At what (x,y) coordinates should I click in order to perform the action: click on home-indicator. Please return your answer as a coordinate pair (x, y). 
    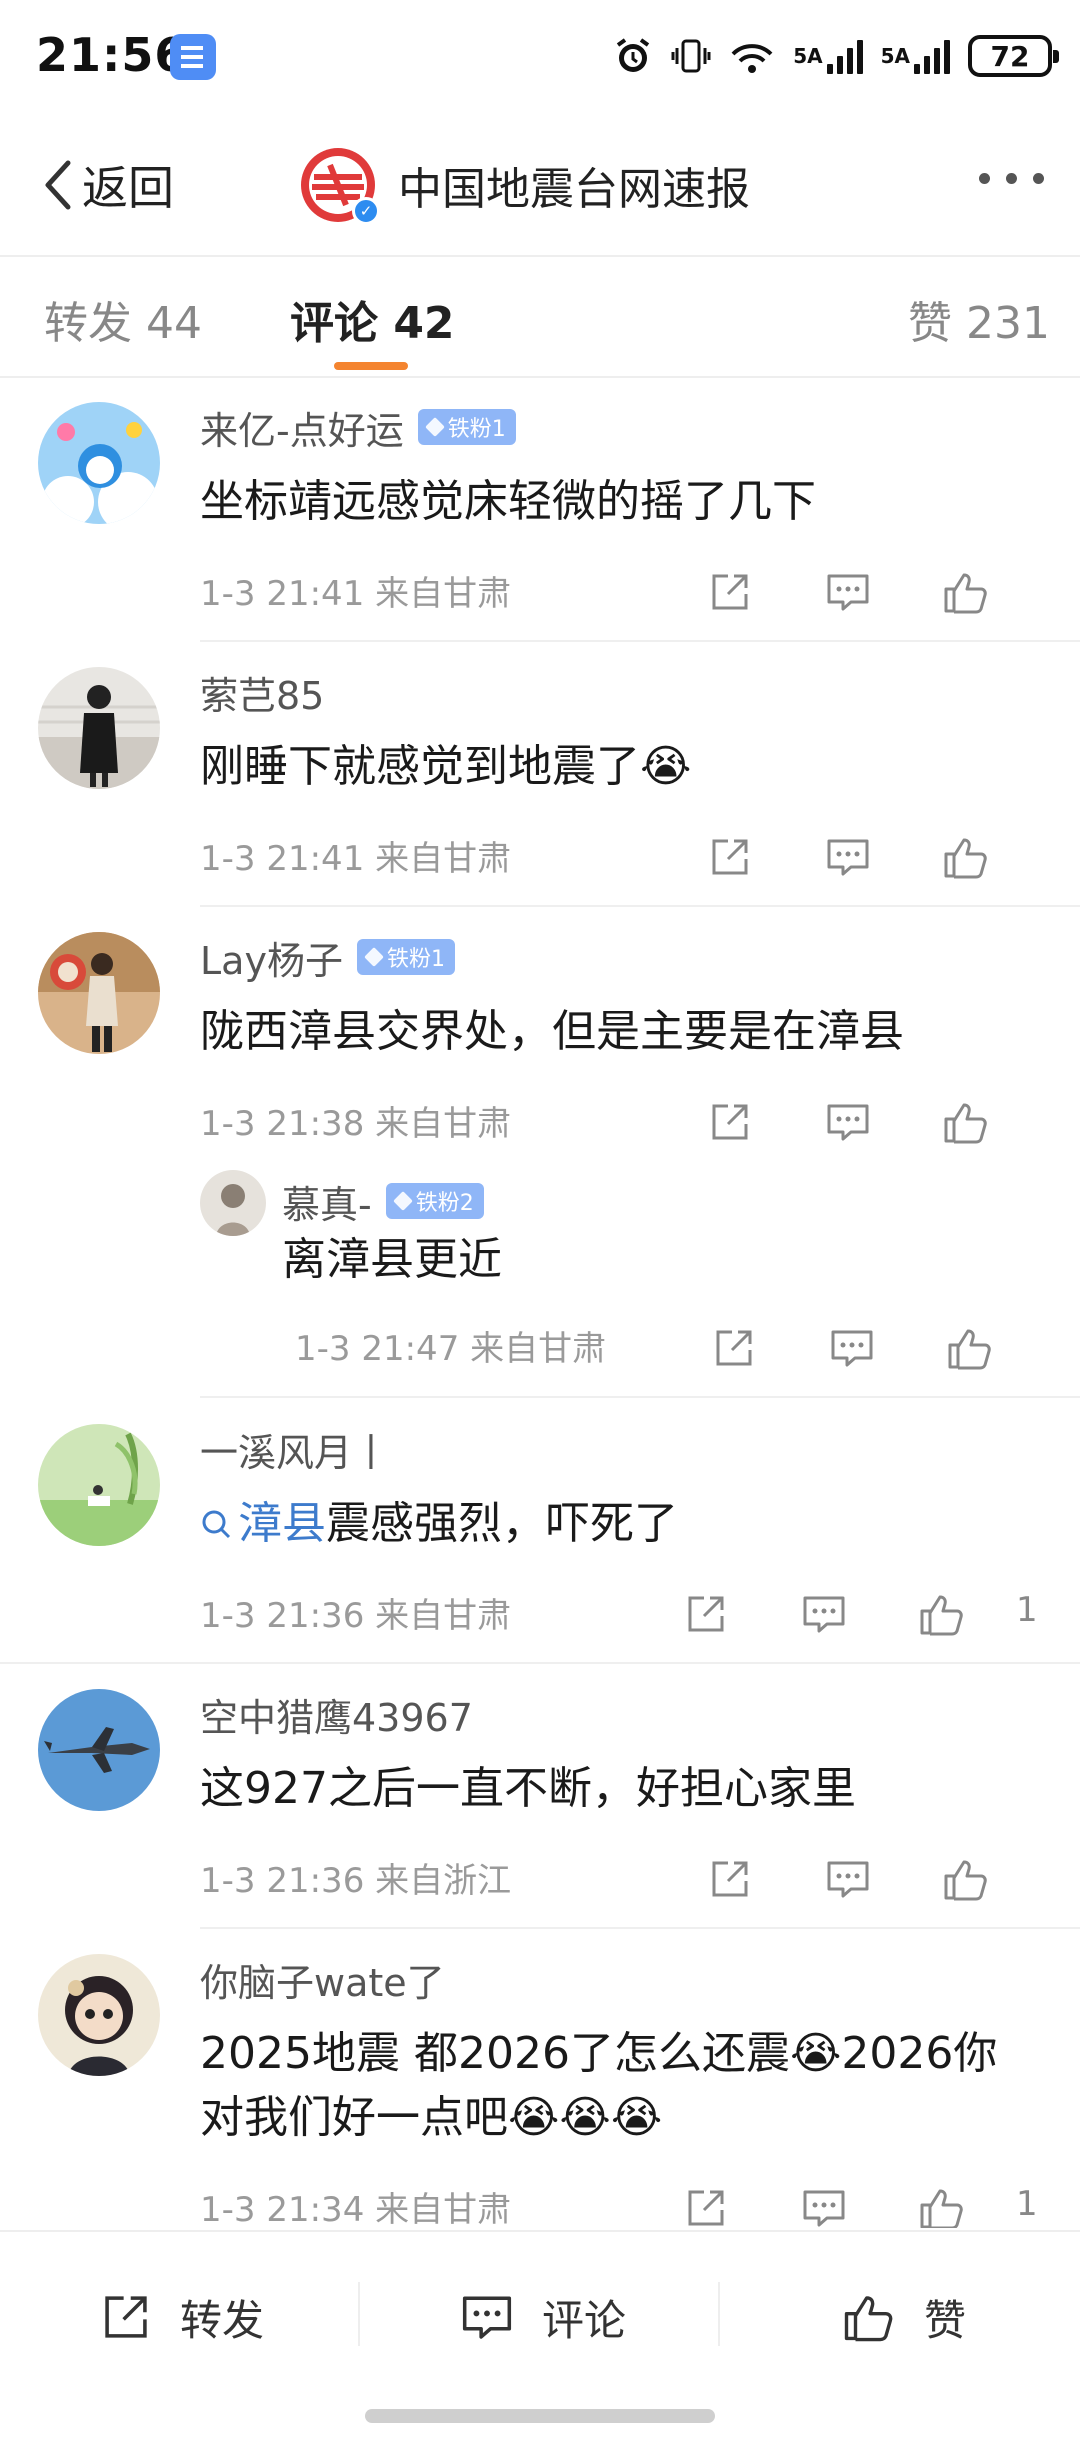
    Looking at the image, I should click on (540, 2416).